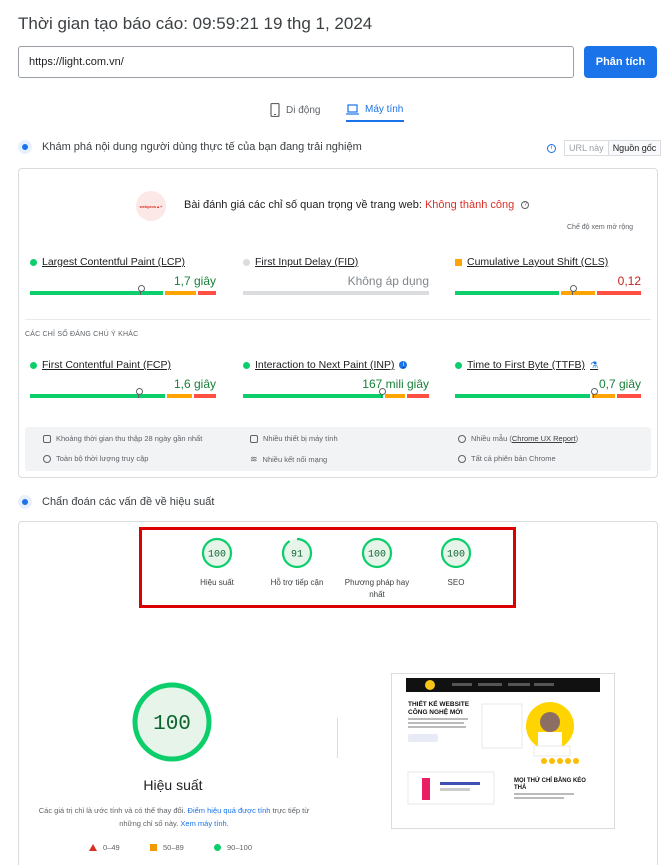 The width and height of the screenshot is (663, 865). I want to click on url-origin-toggle: i URL này Nguồn gốc, so click(604, 148).